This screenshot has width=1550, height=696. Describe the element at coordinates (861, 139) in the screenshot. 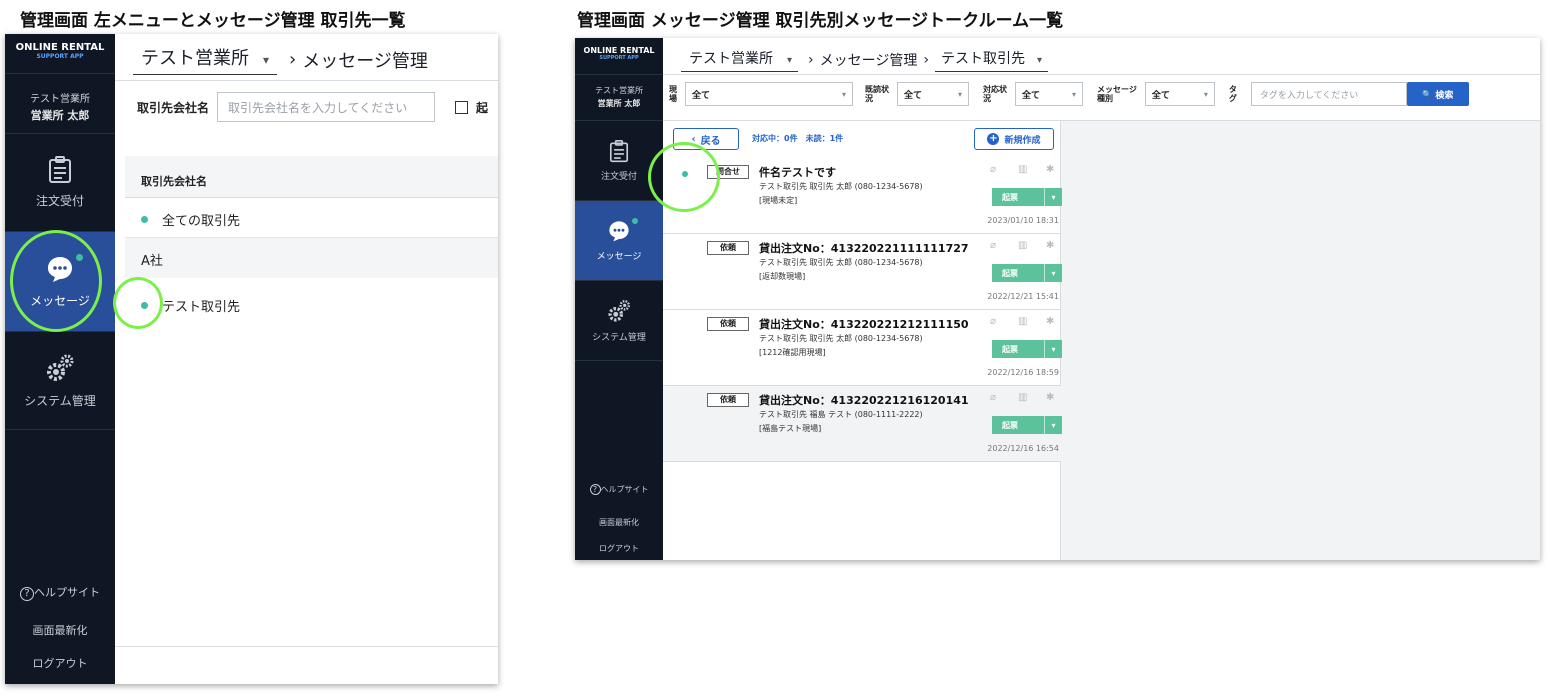

I see `list-head: ‹ 戻る 対応中：0件 未読：1件 + 新規作成` at that location.